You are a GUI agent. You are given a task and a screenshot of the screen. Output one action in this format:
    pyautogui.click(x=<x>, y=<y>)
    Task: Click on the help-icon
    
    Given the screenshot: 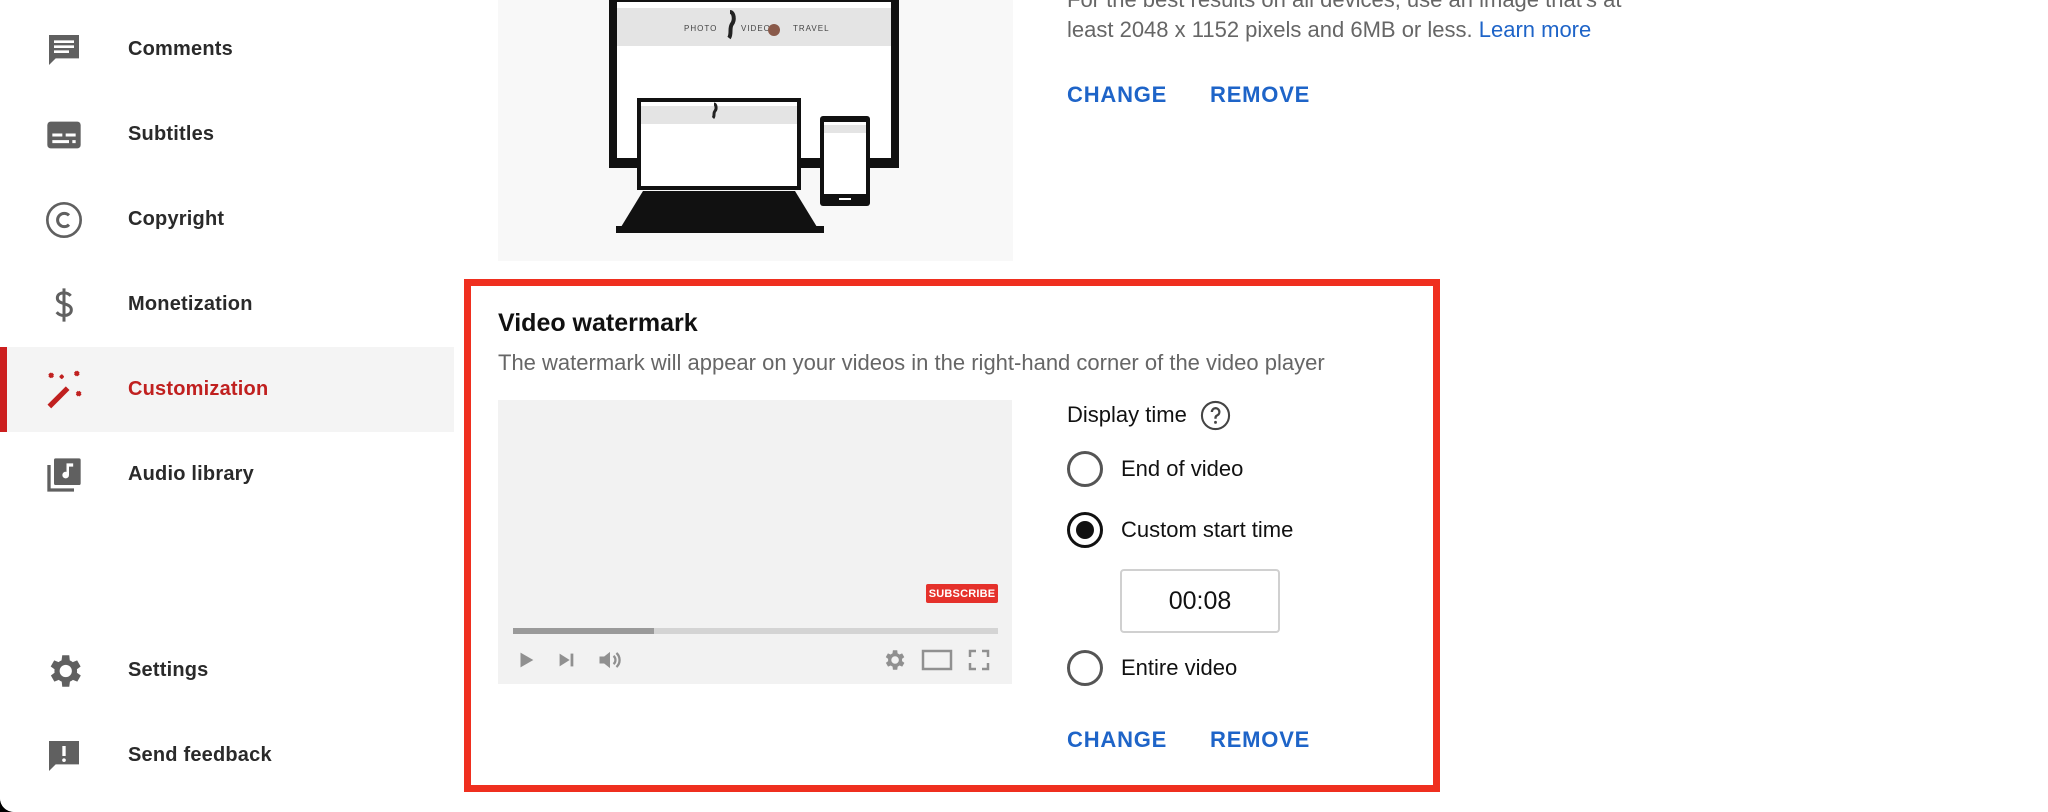 What is the action you would take?
    pyautogui.click(x=1215, y=415)
    